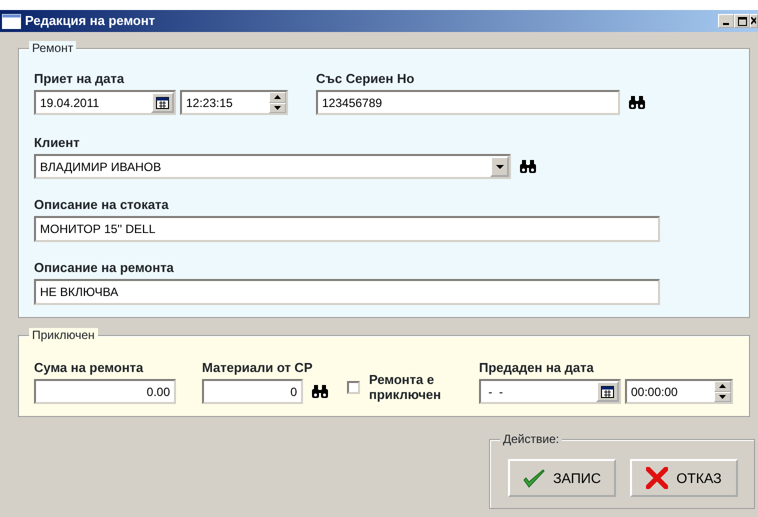  I want to click on cross-icon, so click(657, 478).